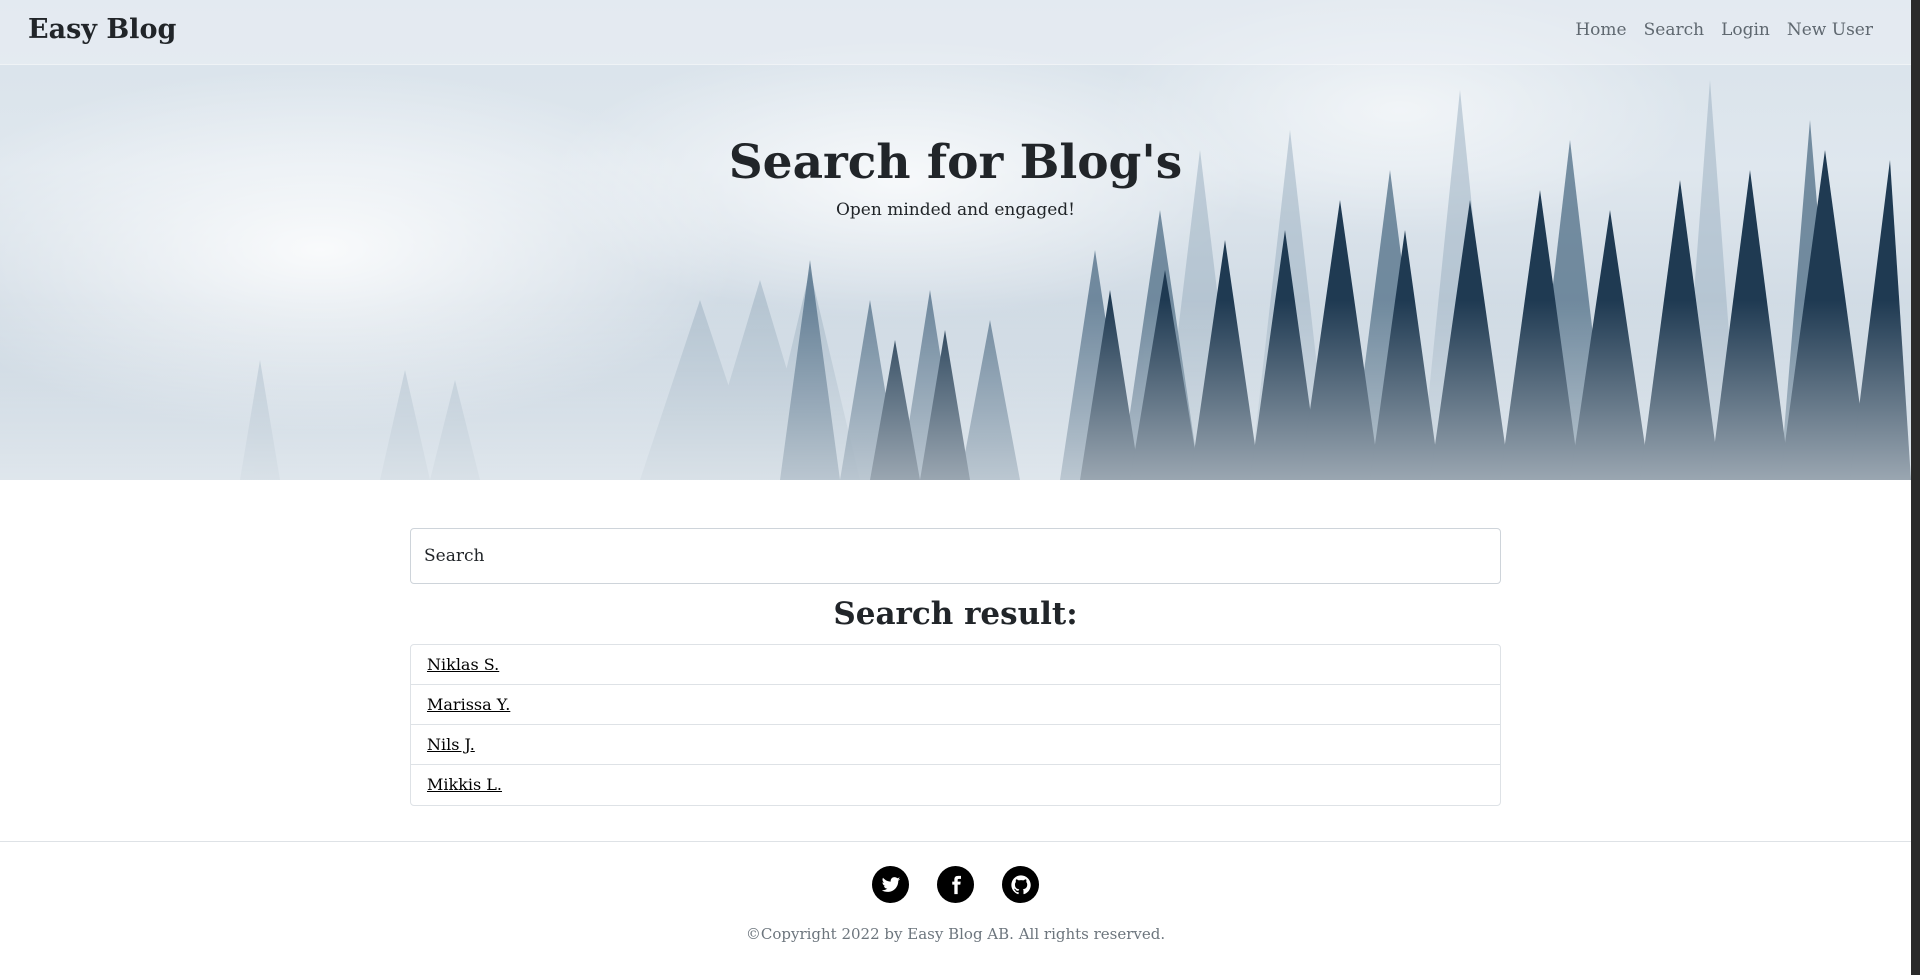 This screenshot has height=975, width=1920. What do you see at coordinates (955, 32) in the screenshot?
I see `navbar: Easy Blog Home Search Login New User` at bounding box center [955, 32].